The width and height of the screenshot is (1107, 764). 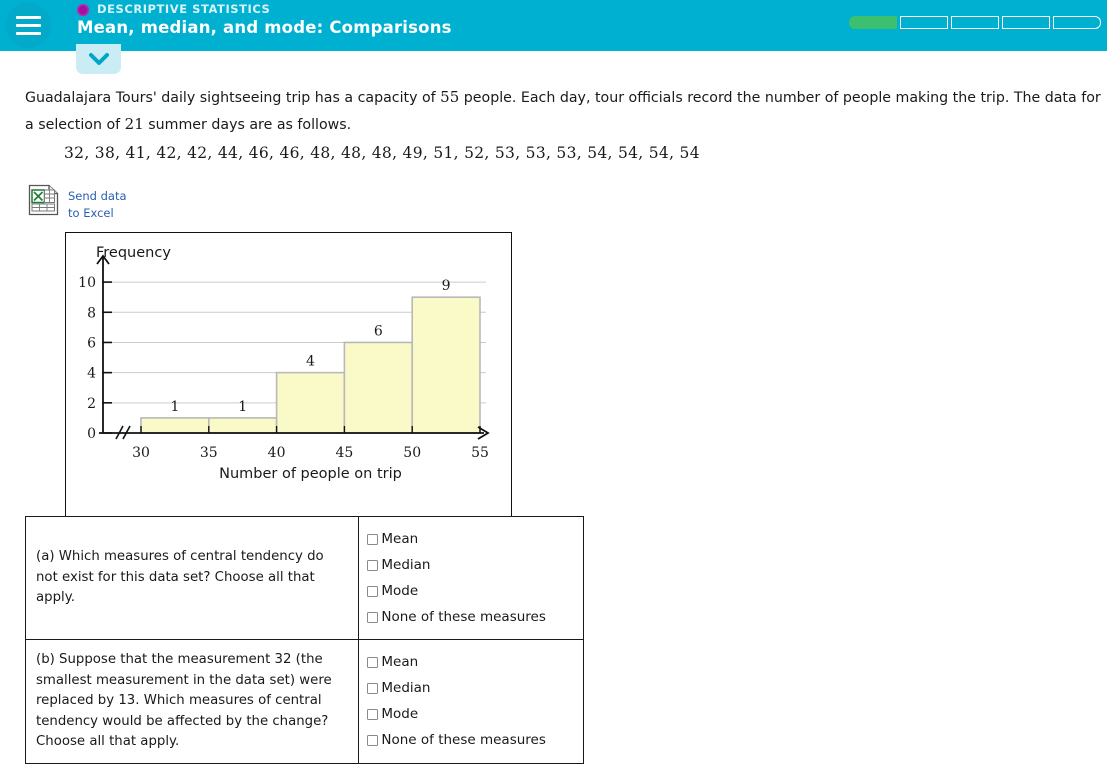 I want to click on svg-text: 10, so click(x=87, y=283).